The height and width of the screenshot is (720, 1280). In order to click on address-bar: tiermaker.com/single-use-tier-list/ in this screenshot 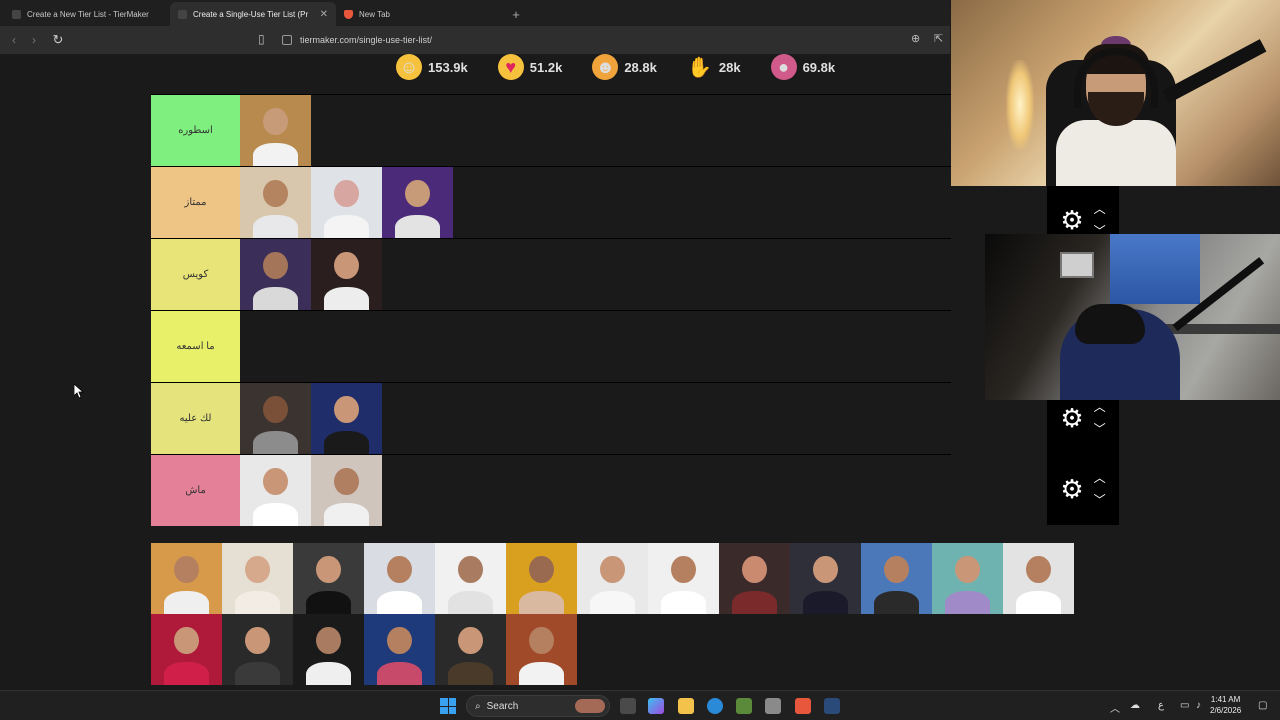, I will do `click(592, 40)`.